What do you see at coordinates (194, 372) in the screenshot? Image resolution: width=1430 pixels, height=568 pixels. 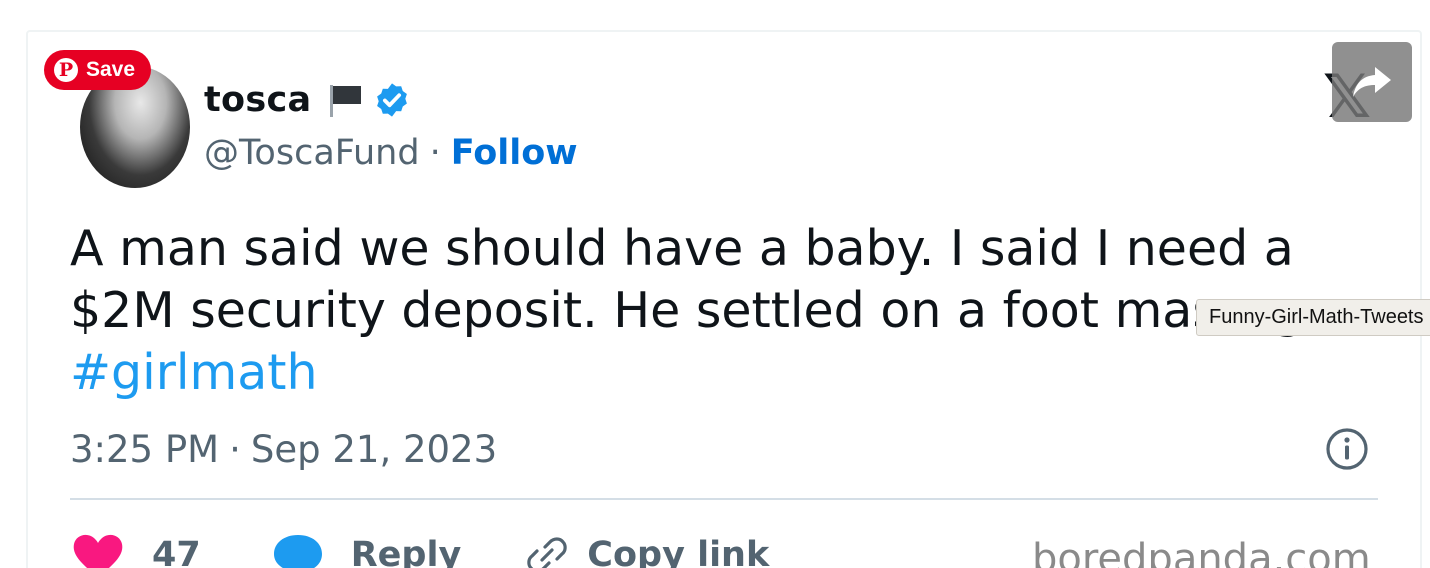 I see `hashtag-link: #girlmath` at bounding box center [194, 372].